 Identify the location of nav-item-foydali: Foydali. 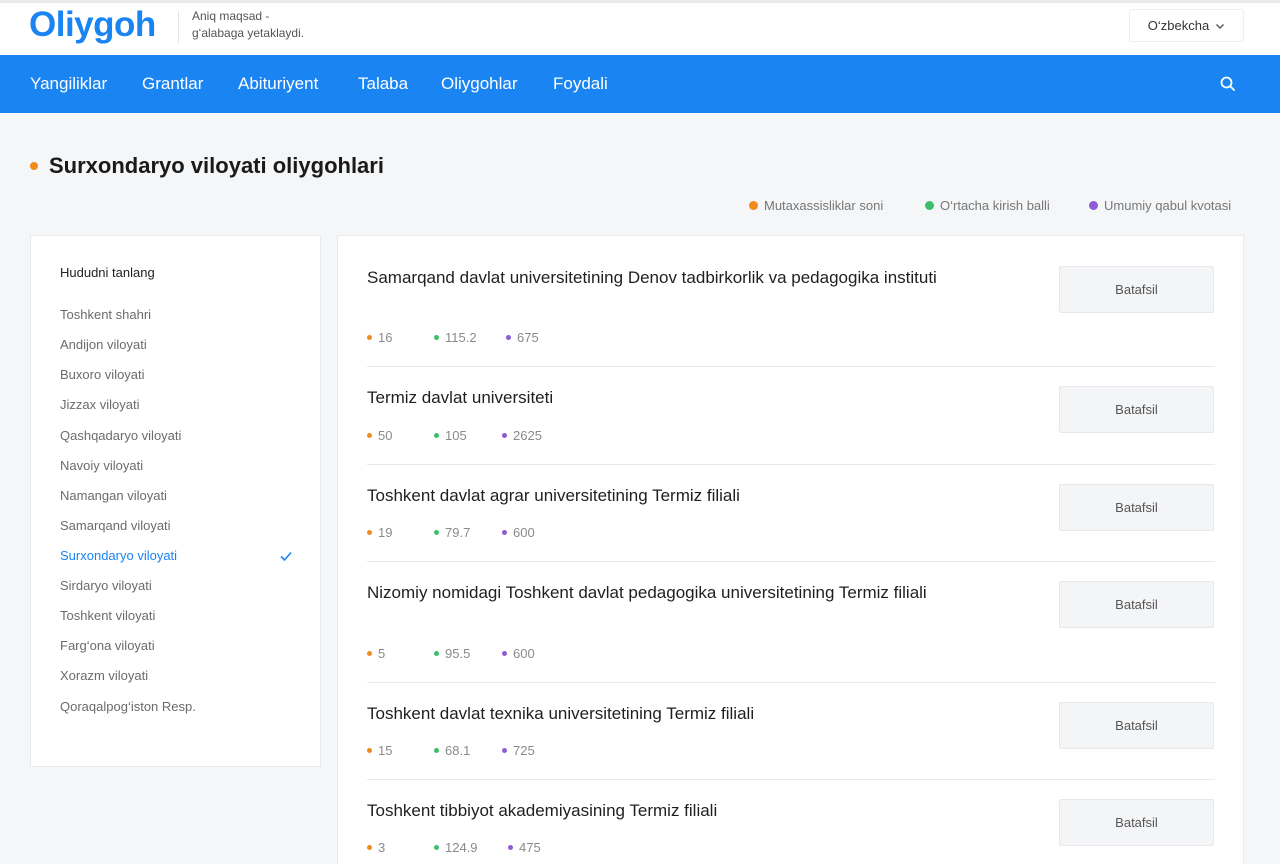
(580, 84).